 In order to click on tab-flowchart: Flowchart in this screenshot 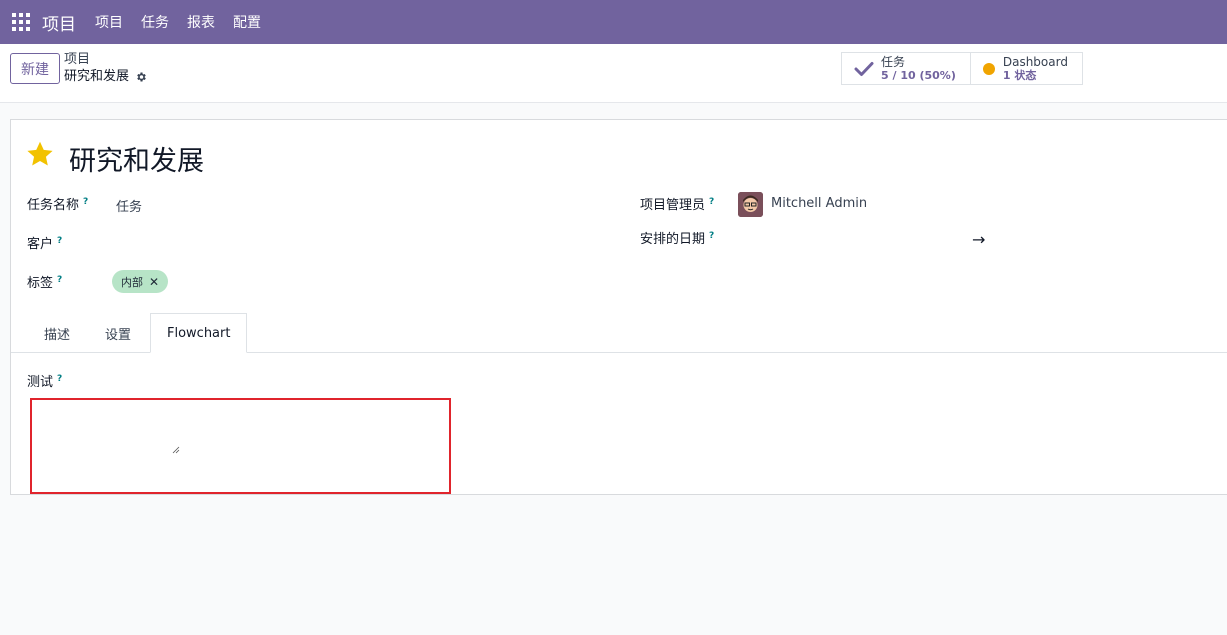, I will do `click(199, 333)`.